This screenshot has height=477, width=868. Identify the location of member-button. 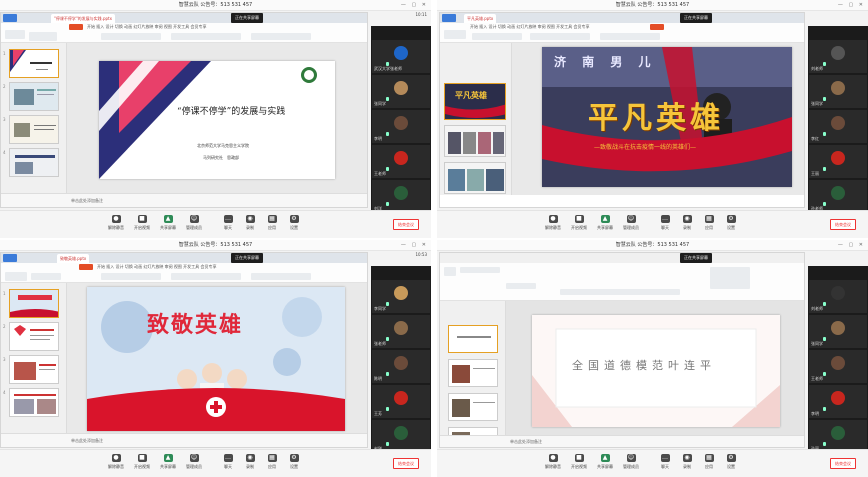
(657, 27).